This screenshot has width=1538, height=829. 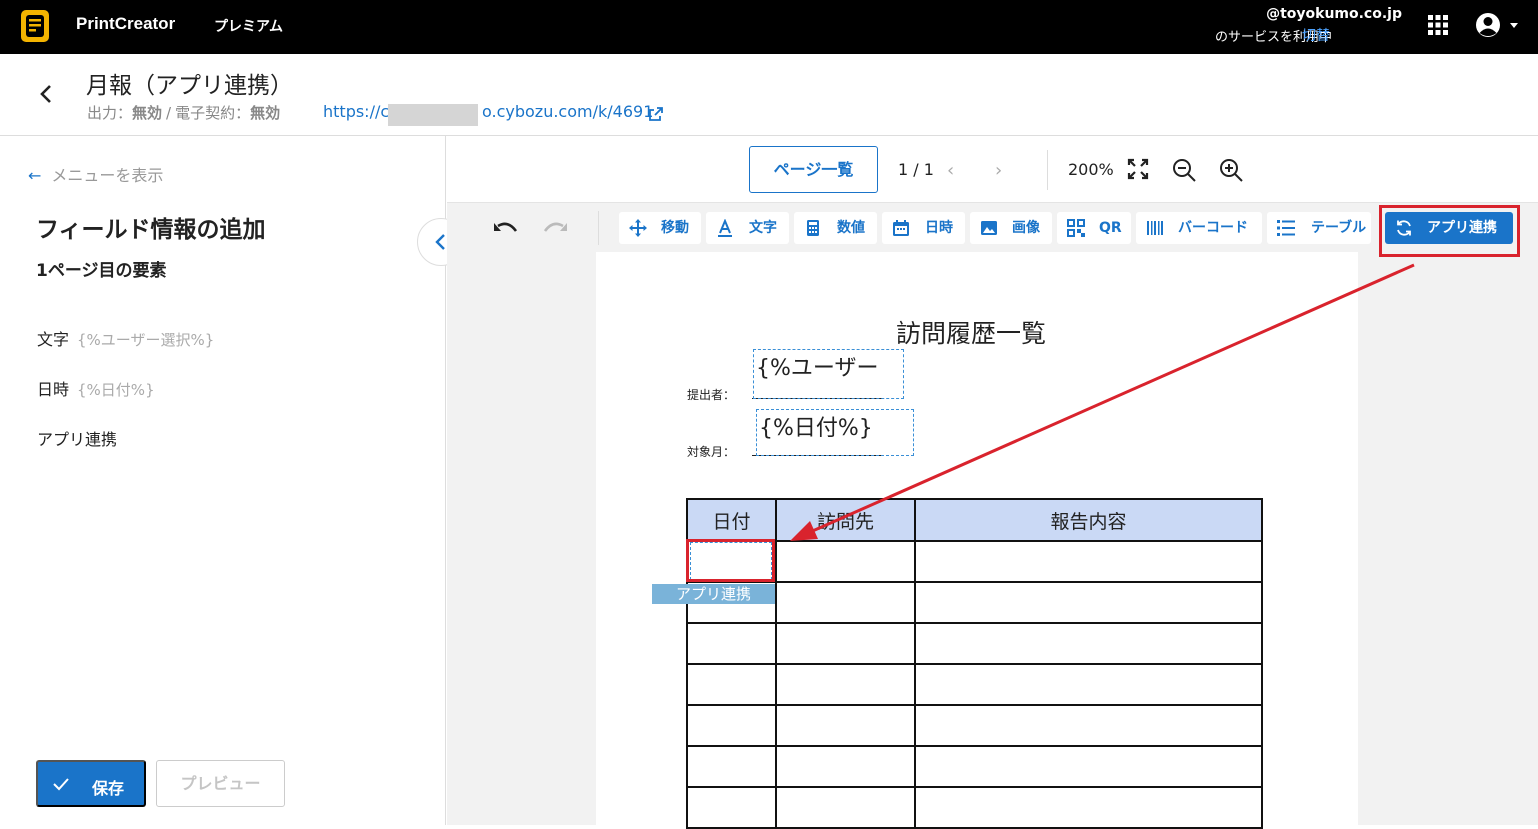 What do you see at coordinates (656, 114) in the screenshot?
I see `external-link-icon` at bounding box center [656, 114].